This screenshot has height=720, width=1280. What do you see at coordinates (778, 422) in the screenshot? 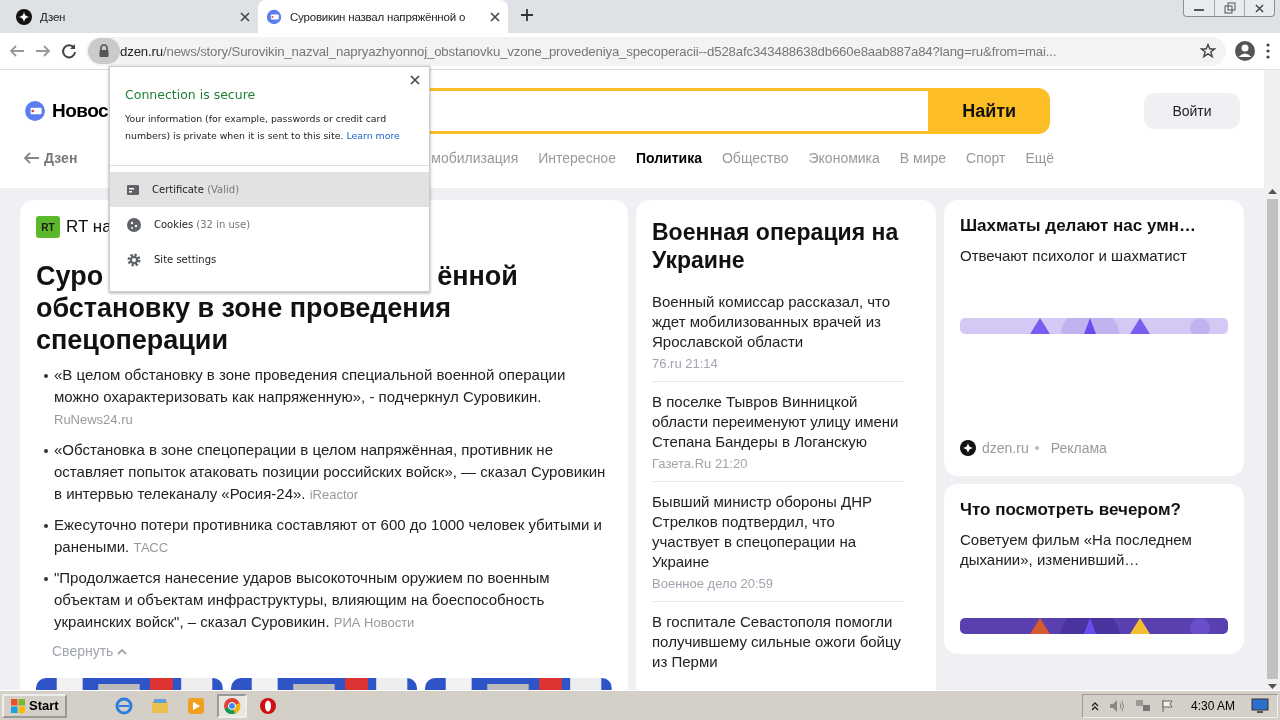
I see `news-link: В поселке Тывров Винницкой области переименуют улицу имени Степана Бандеры в Логанскую` at bounding box center [778, 422].